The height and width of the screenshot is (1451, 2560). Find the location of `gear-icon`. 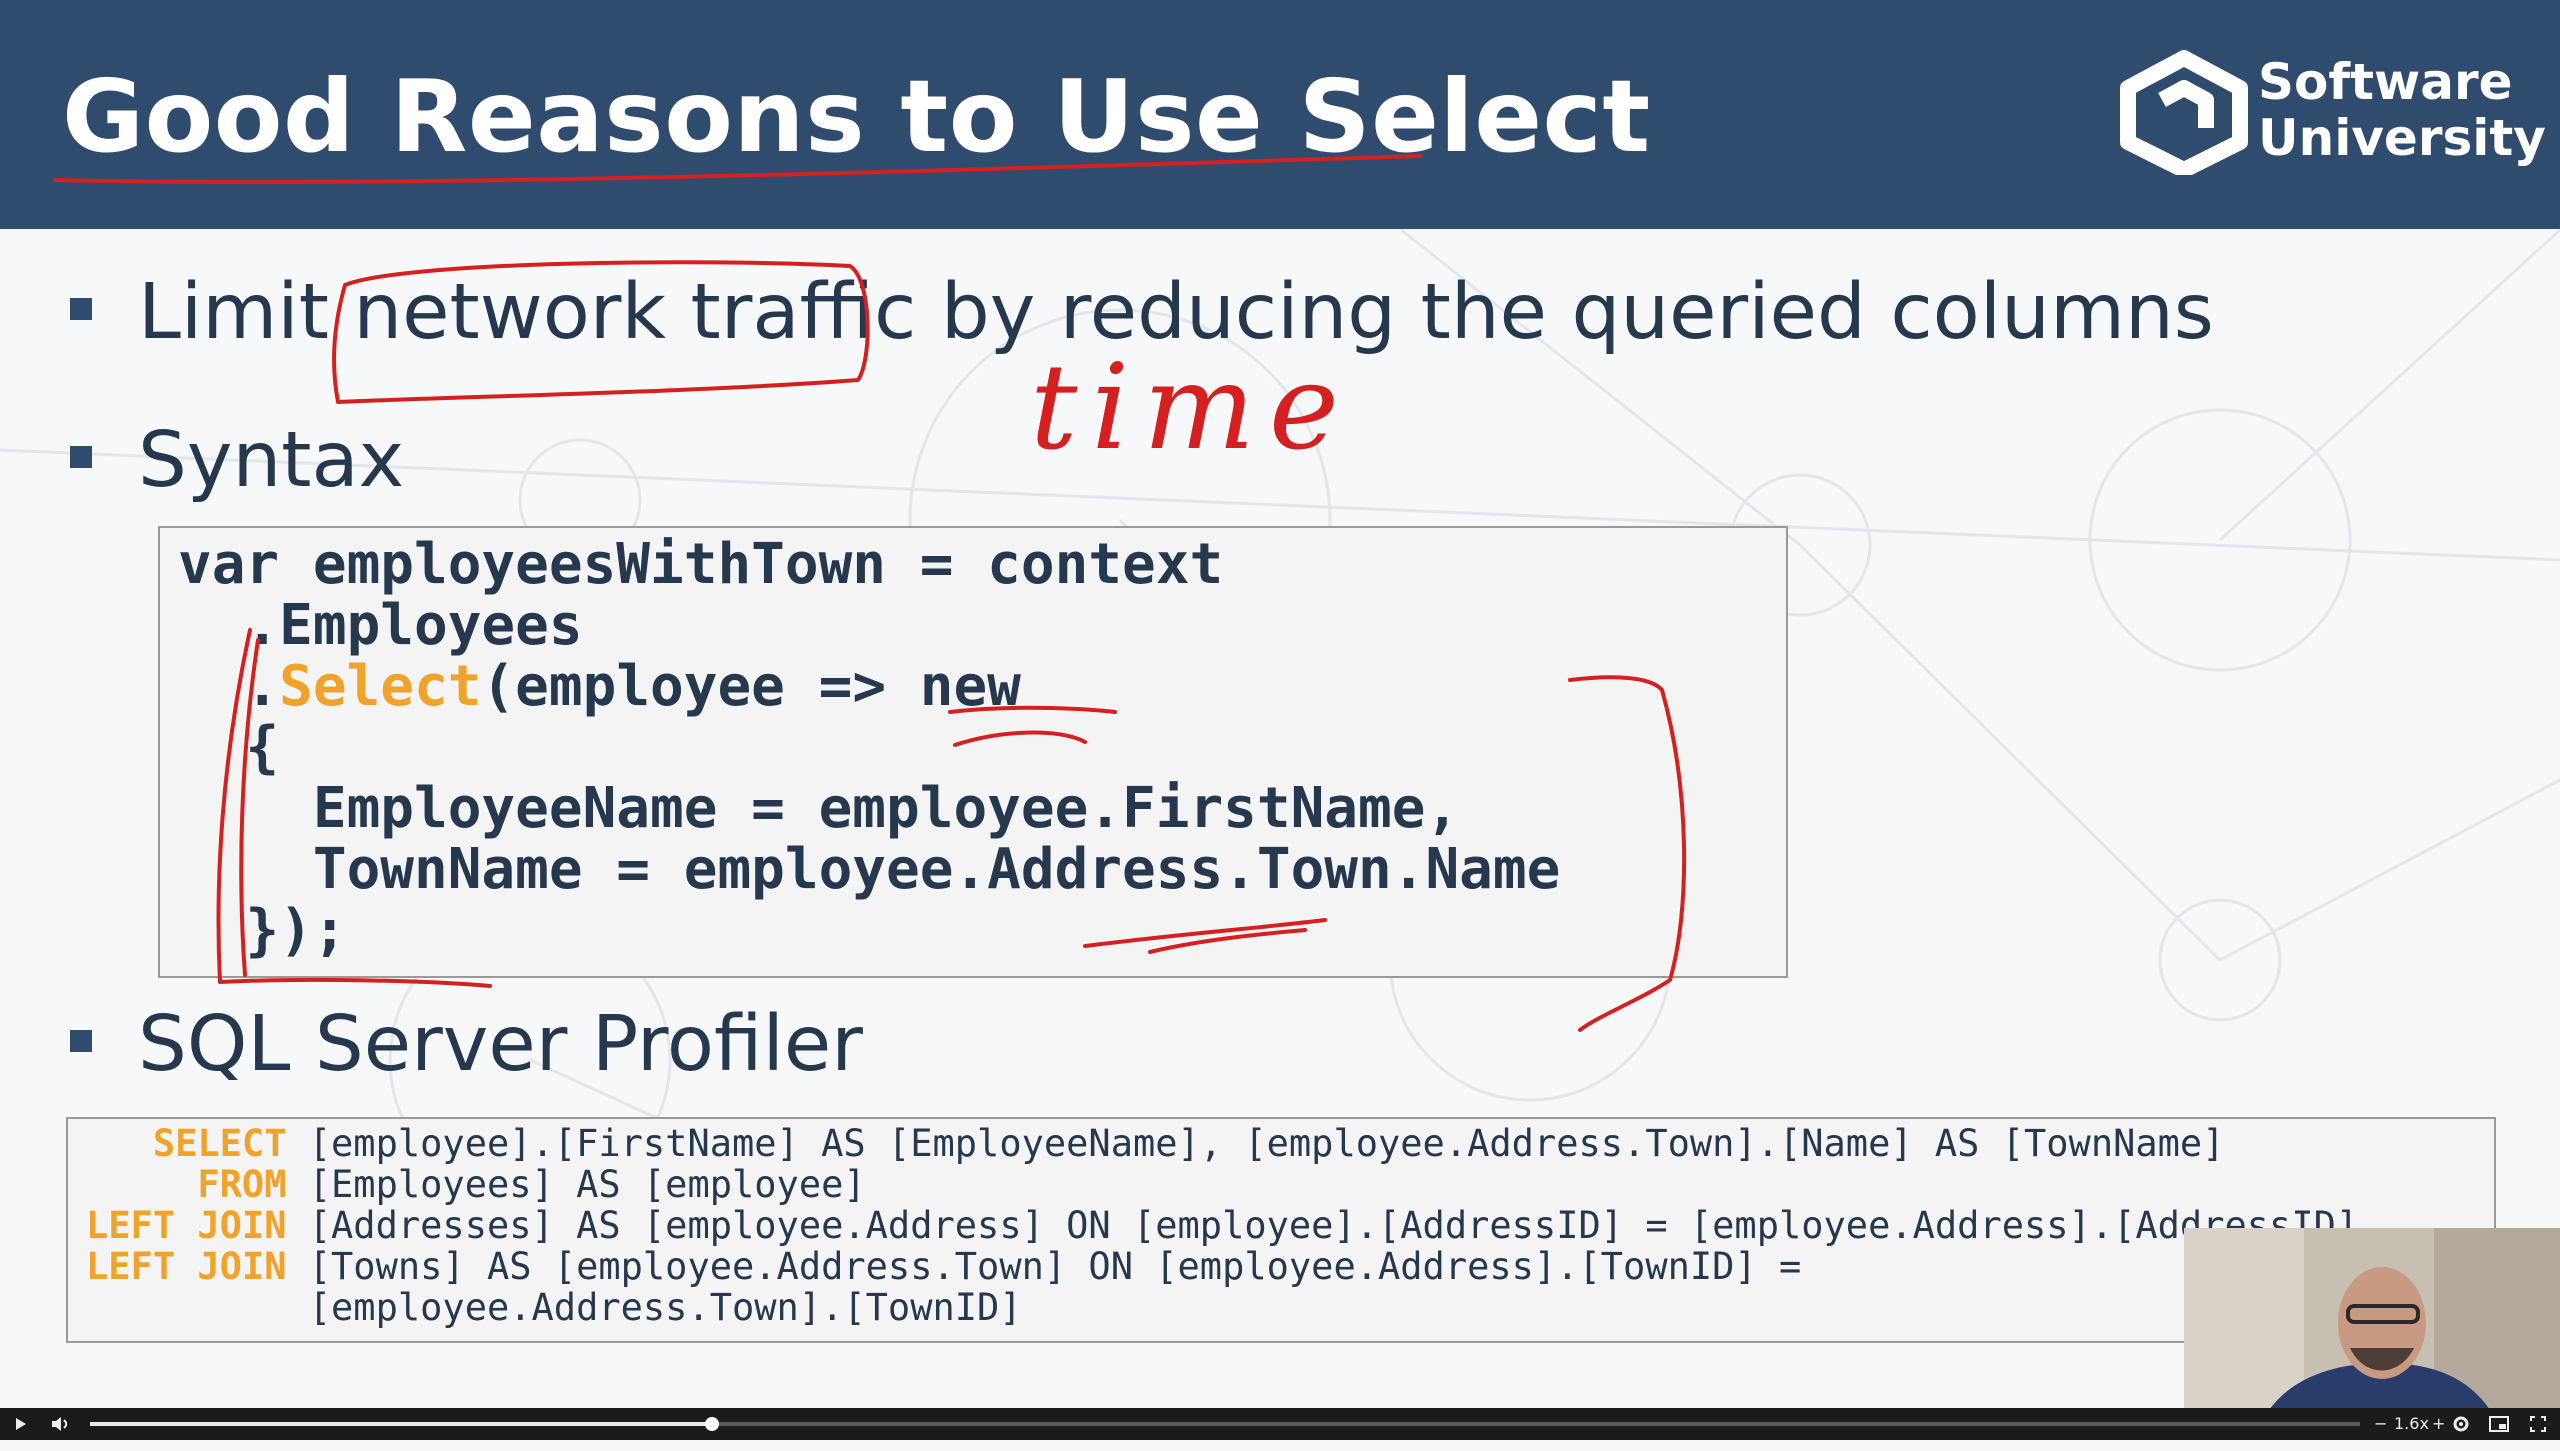

gear-icon is located at coordinates (2461, 1424).